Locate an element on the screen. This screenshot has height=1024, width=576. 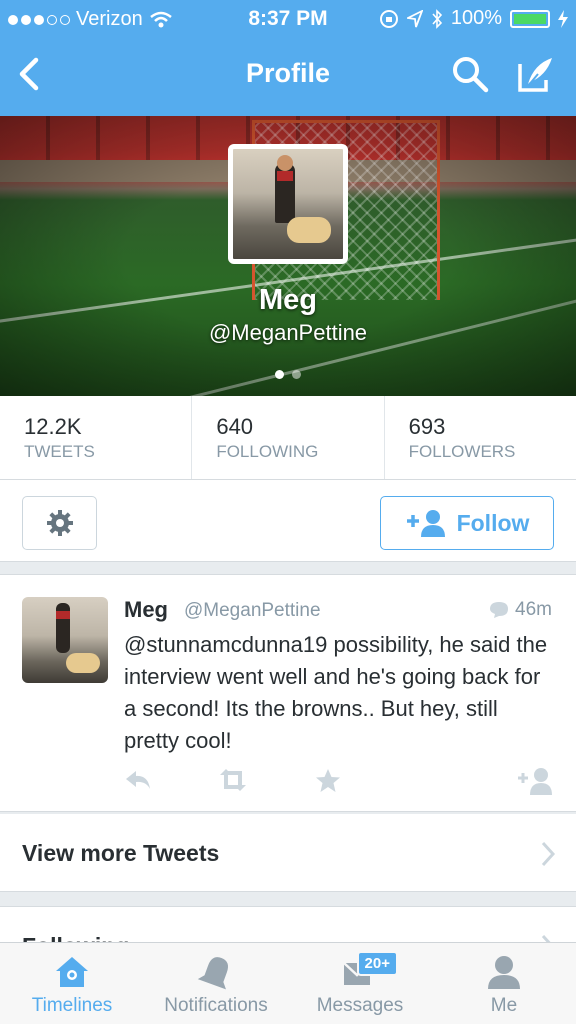
follow-label: Follow is located at coordinates (493, 522).